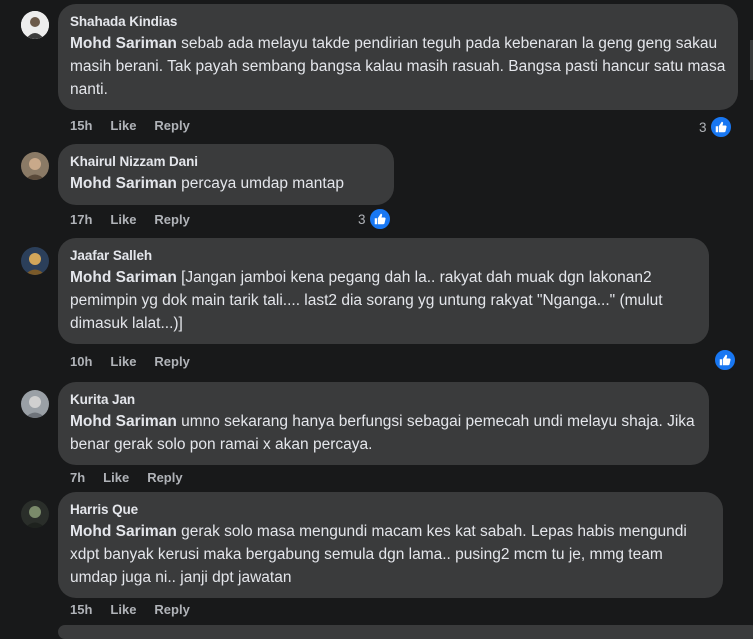 Image resolution: width=753 pixels, height=639 pixels. I want to click on comment-author: Khairul Nizzam Dani, so click(226, 162).